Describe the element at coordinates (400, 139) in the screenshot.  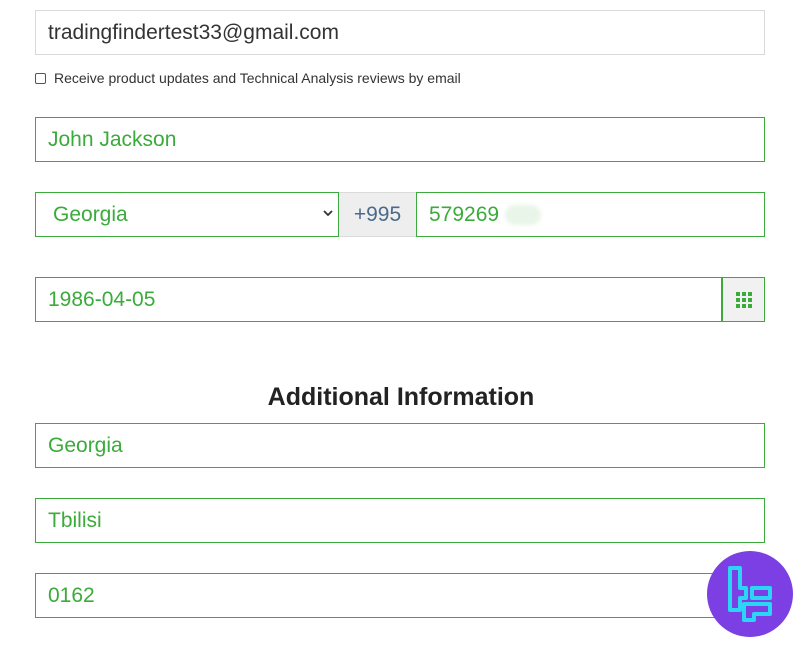
I see `full-name-field: John Jackson` at that location.